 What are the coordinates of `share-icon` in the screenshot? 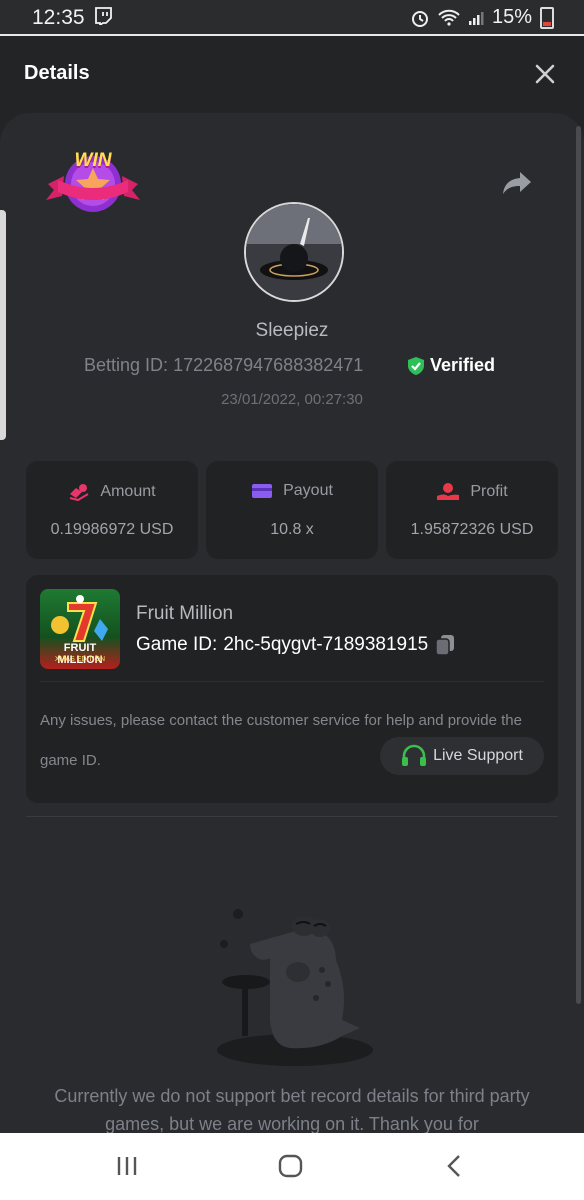 It's located at (517, 183).